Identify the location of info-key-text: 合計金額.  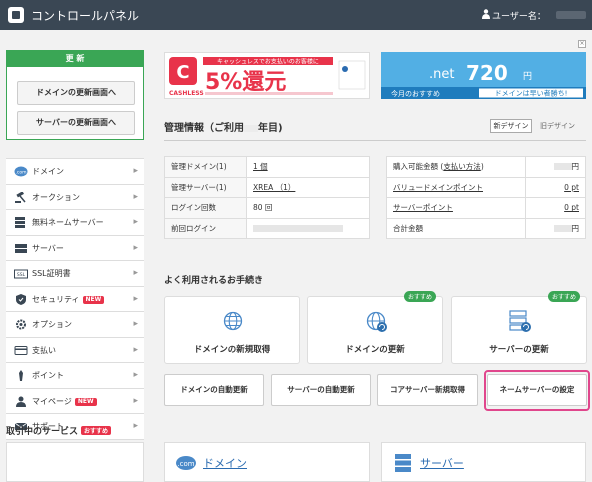
(408, 228).